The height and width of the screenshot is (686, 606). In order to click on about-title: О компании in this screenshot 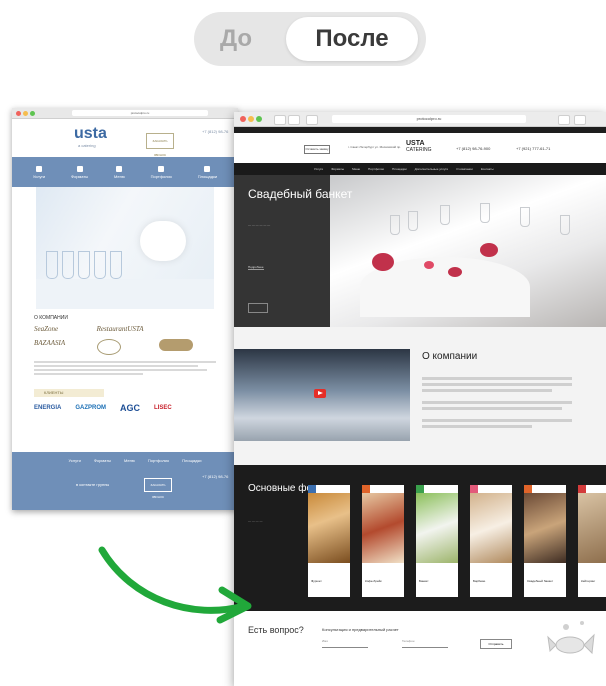, I will do `click(450, 356)`.